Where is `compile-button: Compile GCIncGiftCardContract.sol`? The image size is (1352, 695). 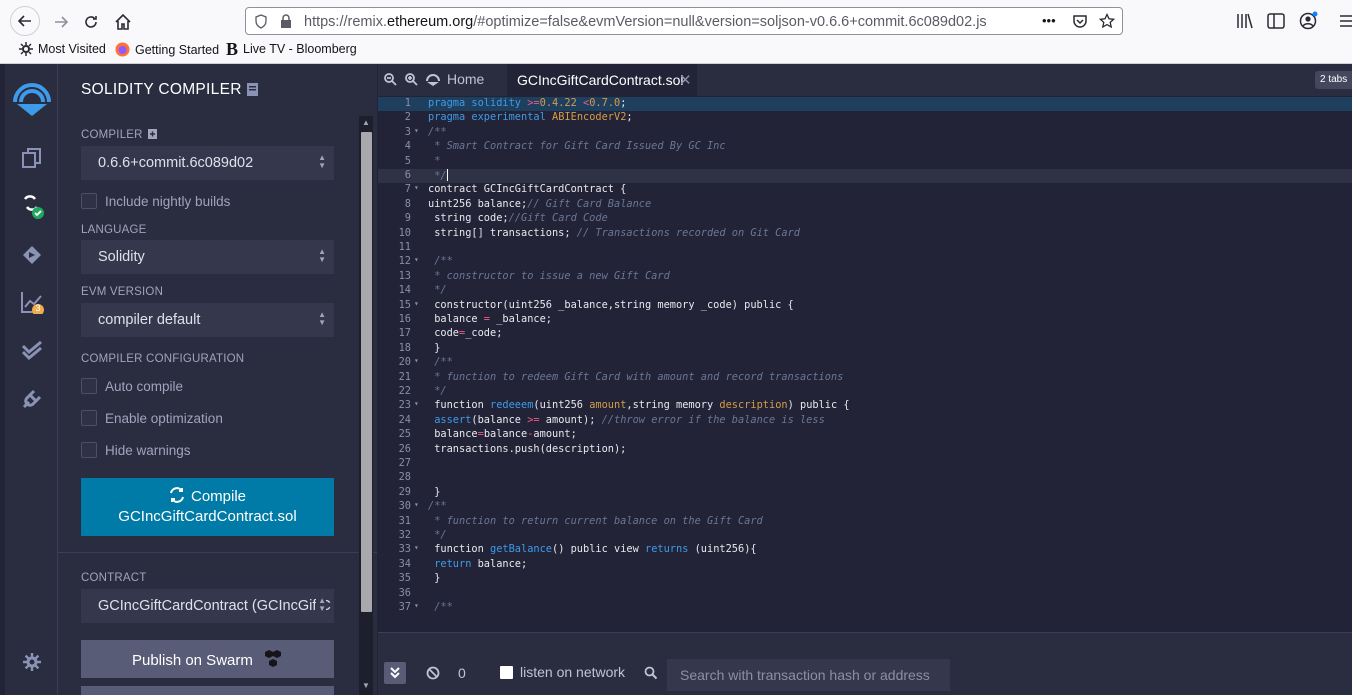 compile-button: Compile GCIncGiftCardContract.sol is located at coordinates (207, 507).